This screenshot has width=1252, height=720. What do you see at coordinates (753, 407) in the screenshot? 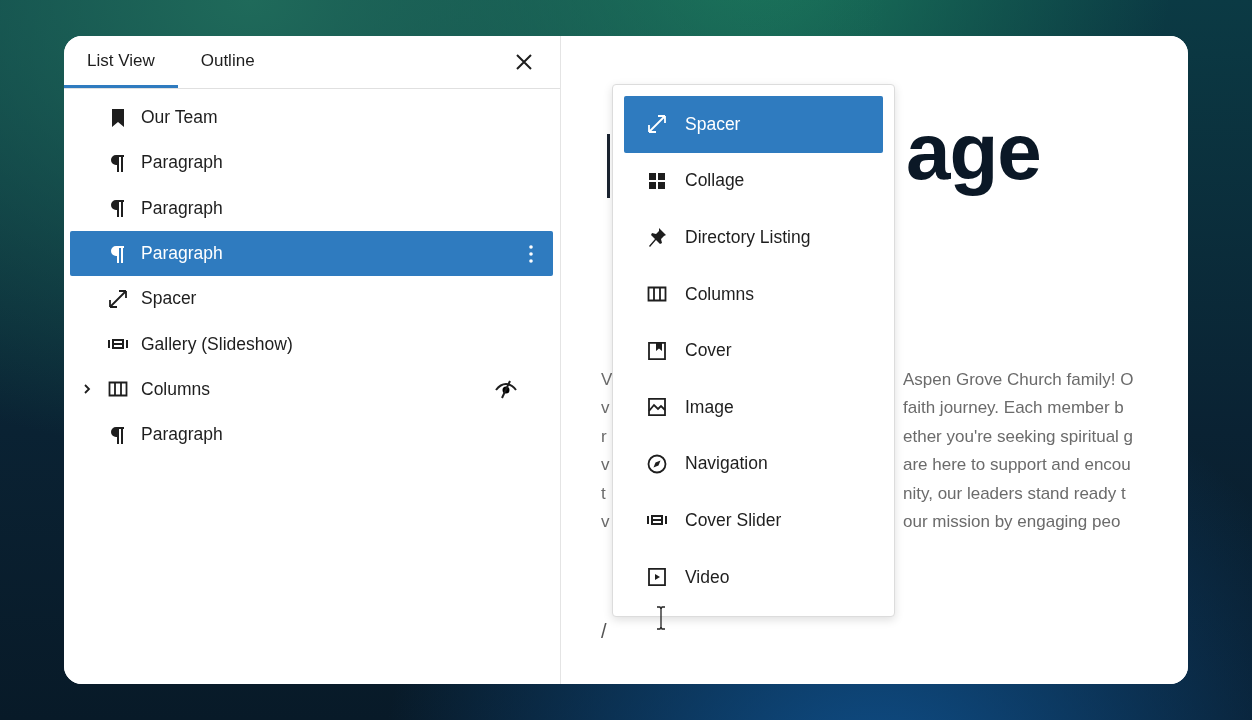
I see `menu-item: Image` at bounding box center [753, 407].